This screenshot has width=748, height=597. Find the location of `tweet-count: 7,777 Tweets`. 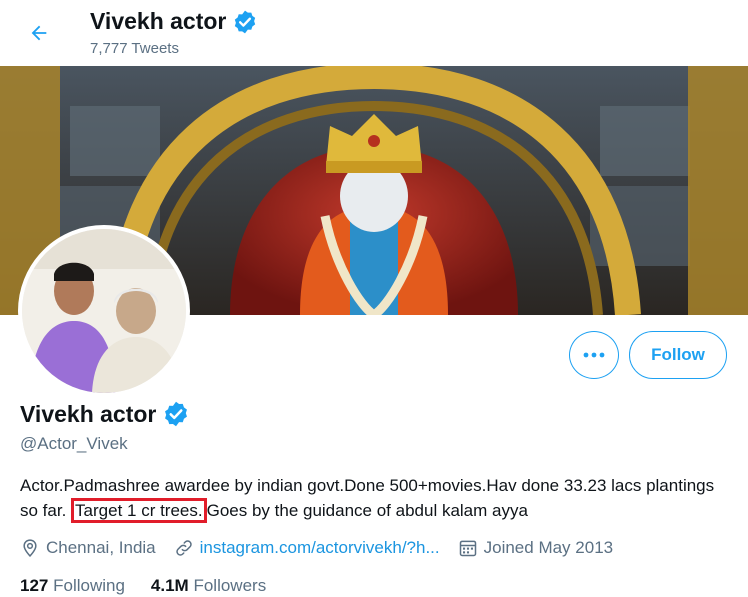

tweet-count: 7,777 Tweets is located at coordinates (134, 48).